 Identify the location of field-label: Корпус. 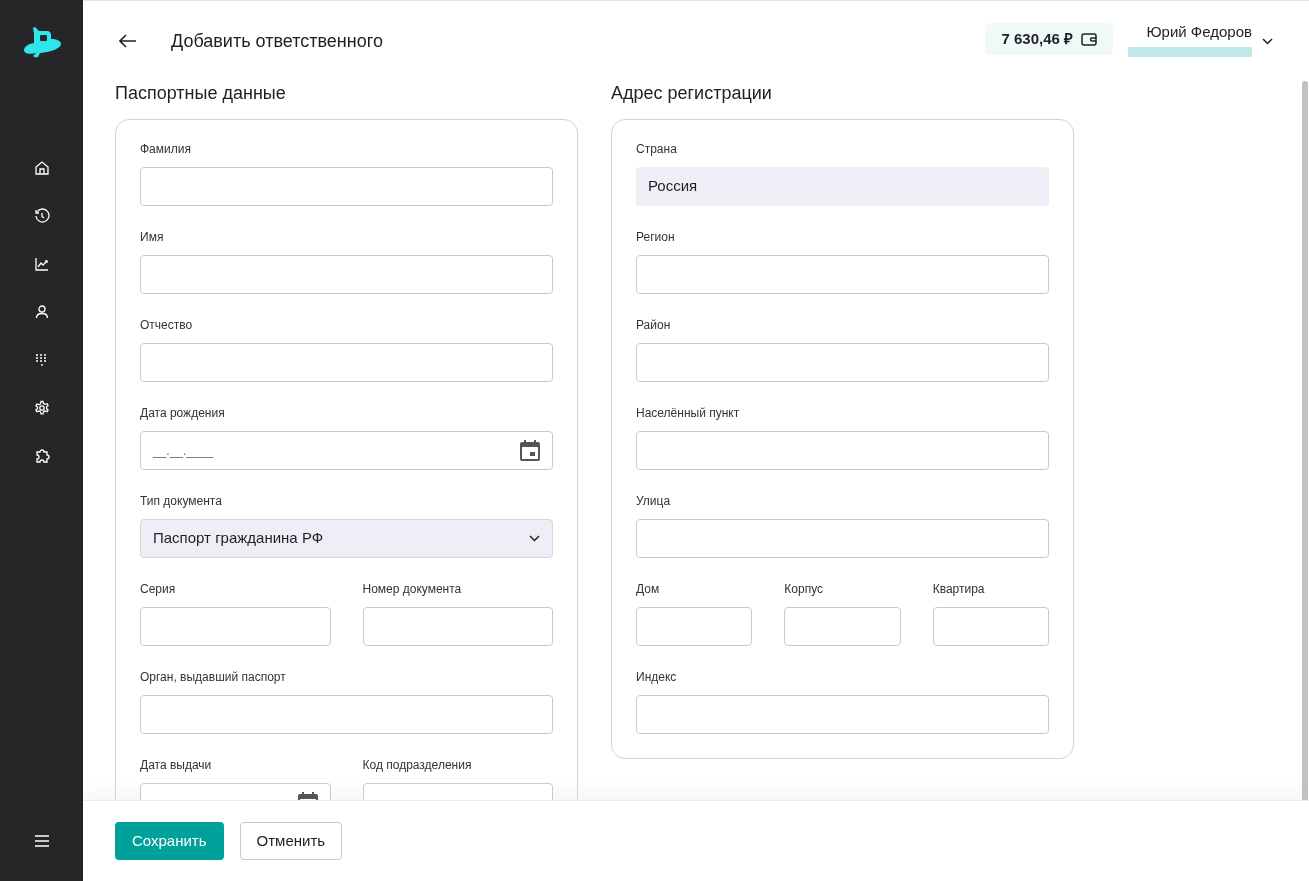
(804, 589).